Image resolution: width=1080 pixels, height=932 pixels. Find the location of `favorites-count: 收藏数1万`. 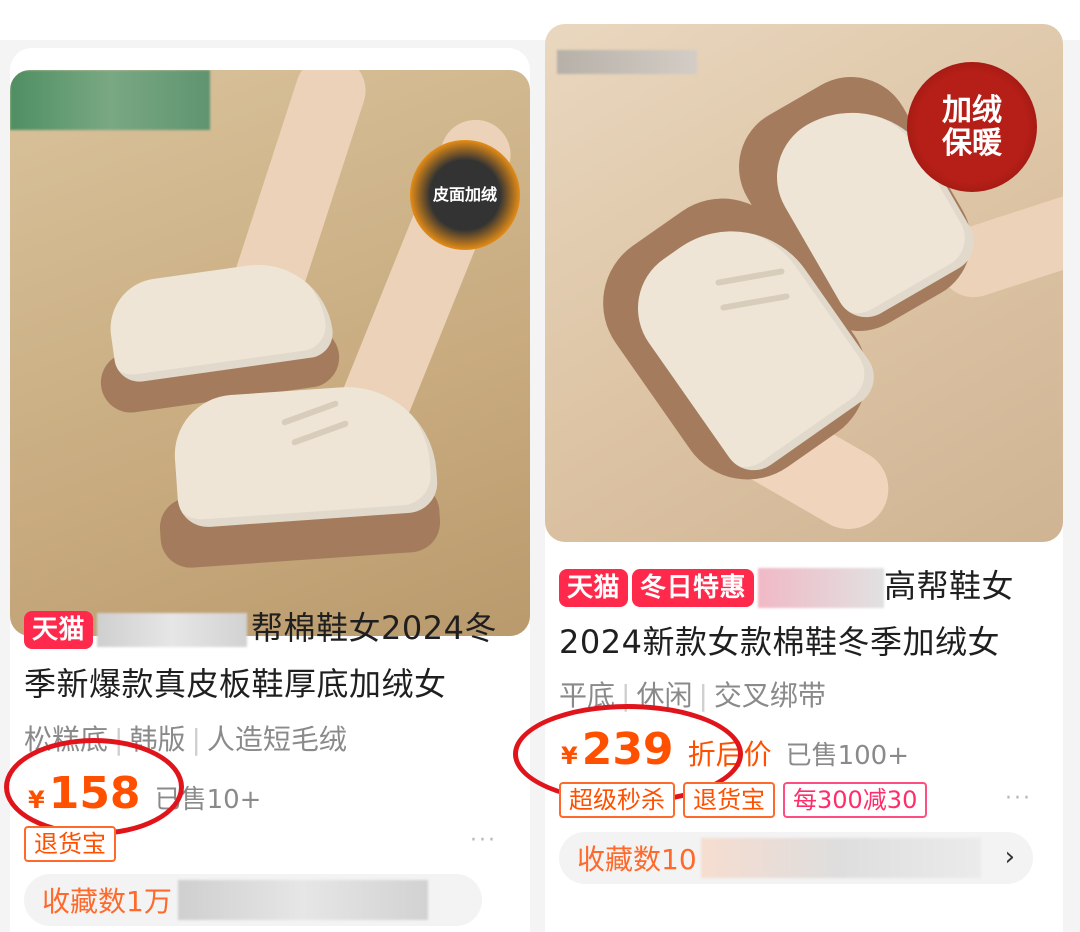

favorites-count: 收藏数1万 is located at coordinates (107, 901).